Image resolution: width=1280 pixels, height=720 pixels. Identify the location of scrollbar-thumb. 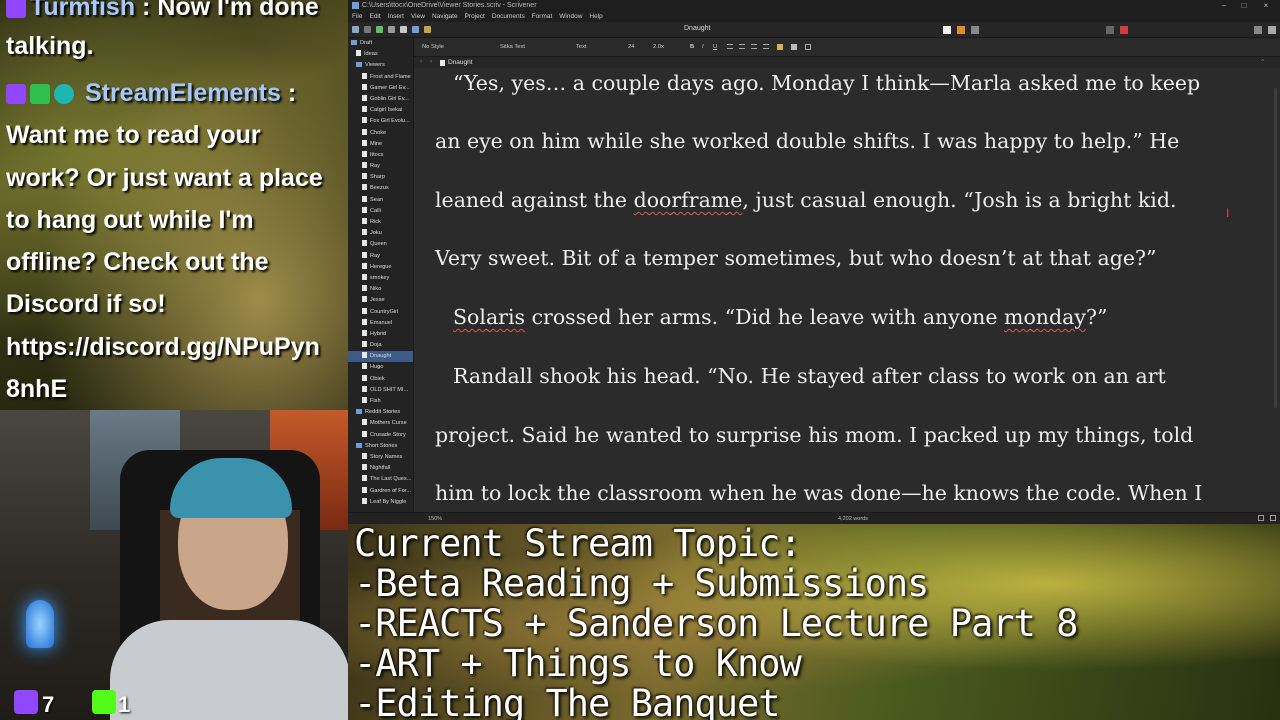
(1275, 248).